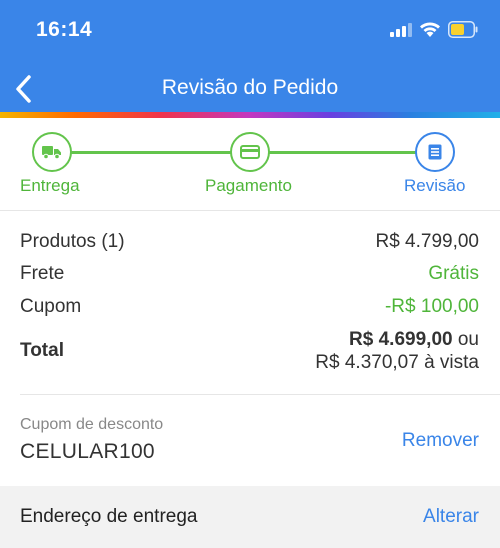 The width and height of the screenshot is (500, 548). Describe the element at coordinates (468, 339) in the screenshot. I see `total-or: ou` at that location.